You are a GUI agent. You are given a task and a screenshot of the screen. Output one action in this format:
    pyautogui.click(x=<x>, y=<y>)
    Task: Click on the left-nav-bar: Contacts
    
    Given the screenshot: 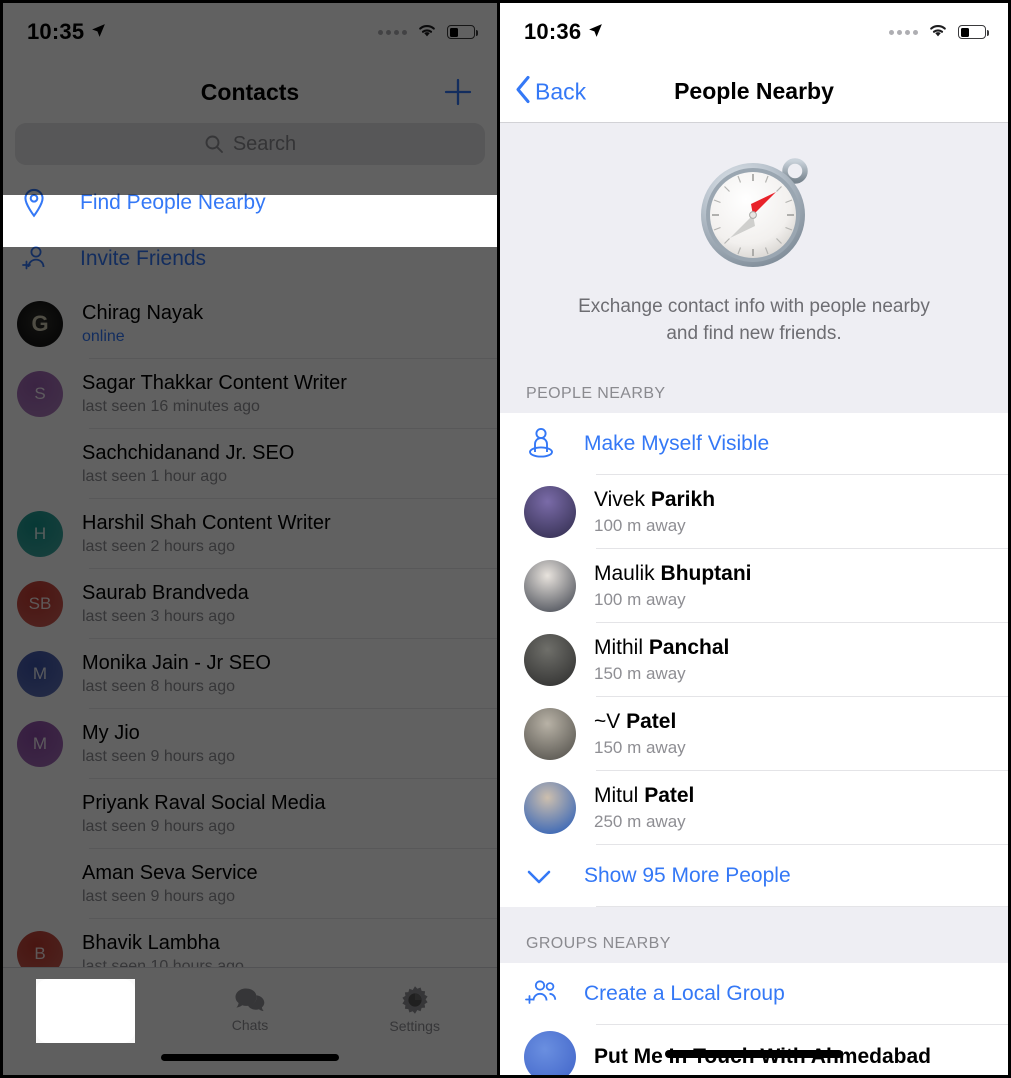 What is the action you would take?
    pyautogui.click(x=250, y=92)
    